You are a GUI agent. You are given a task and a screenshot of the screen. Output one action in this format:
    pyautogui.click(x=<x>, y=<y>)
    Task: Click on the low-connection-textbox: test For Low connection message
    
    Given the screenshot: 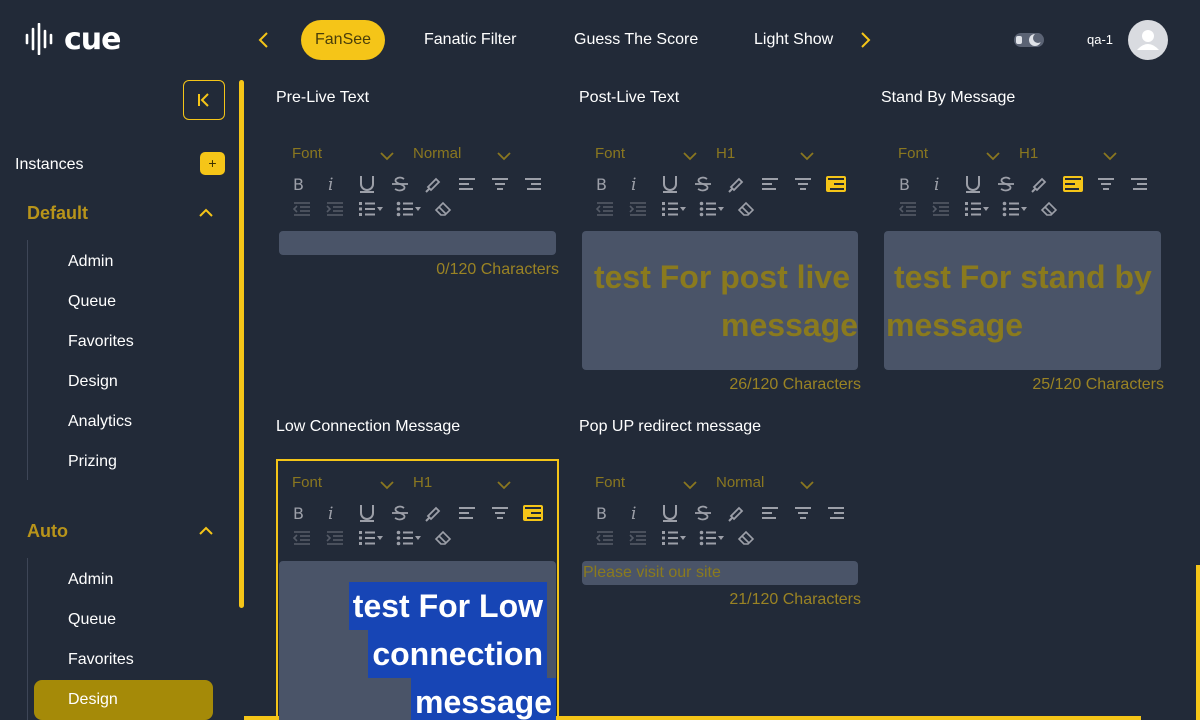 What is the action you would take?
    pyautogui.click(x=417, y=640)
    